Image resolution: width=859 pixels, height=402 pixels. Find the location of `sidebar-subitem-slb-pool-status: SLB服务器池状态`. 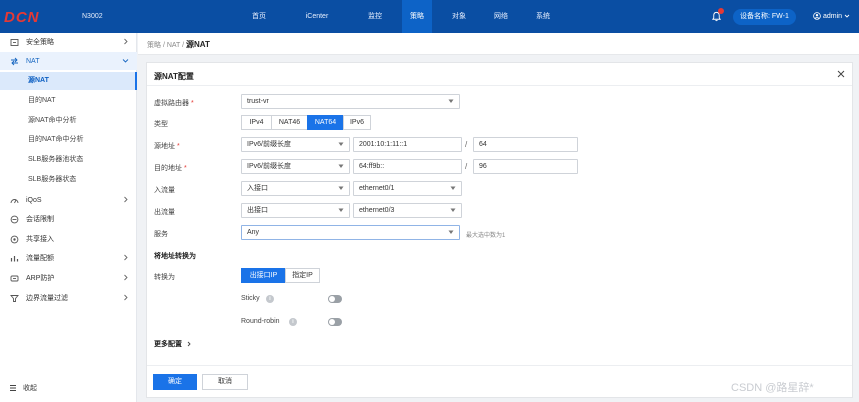

sidebar-subitem-slb-pool-status: SLB服务器池状态 is located at coordinates (68, 160).